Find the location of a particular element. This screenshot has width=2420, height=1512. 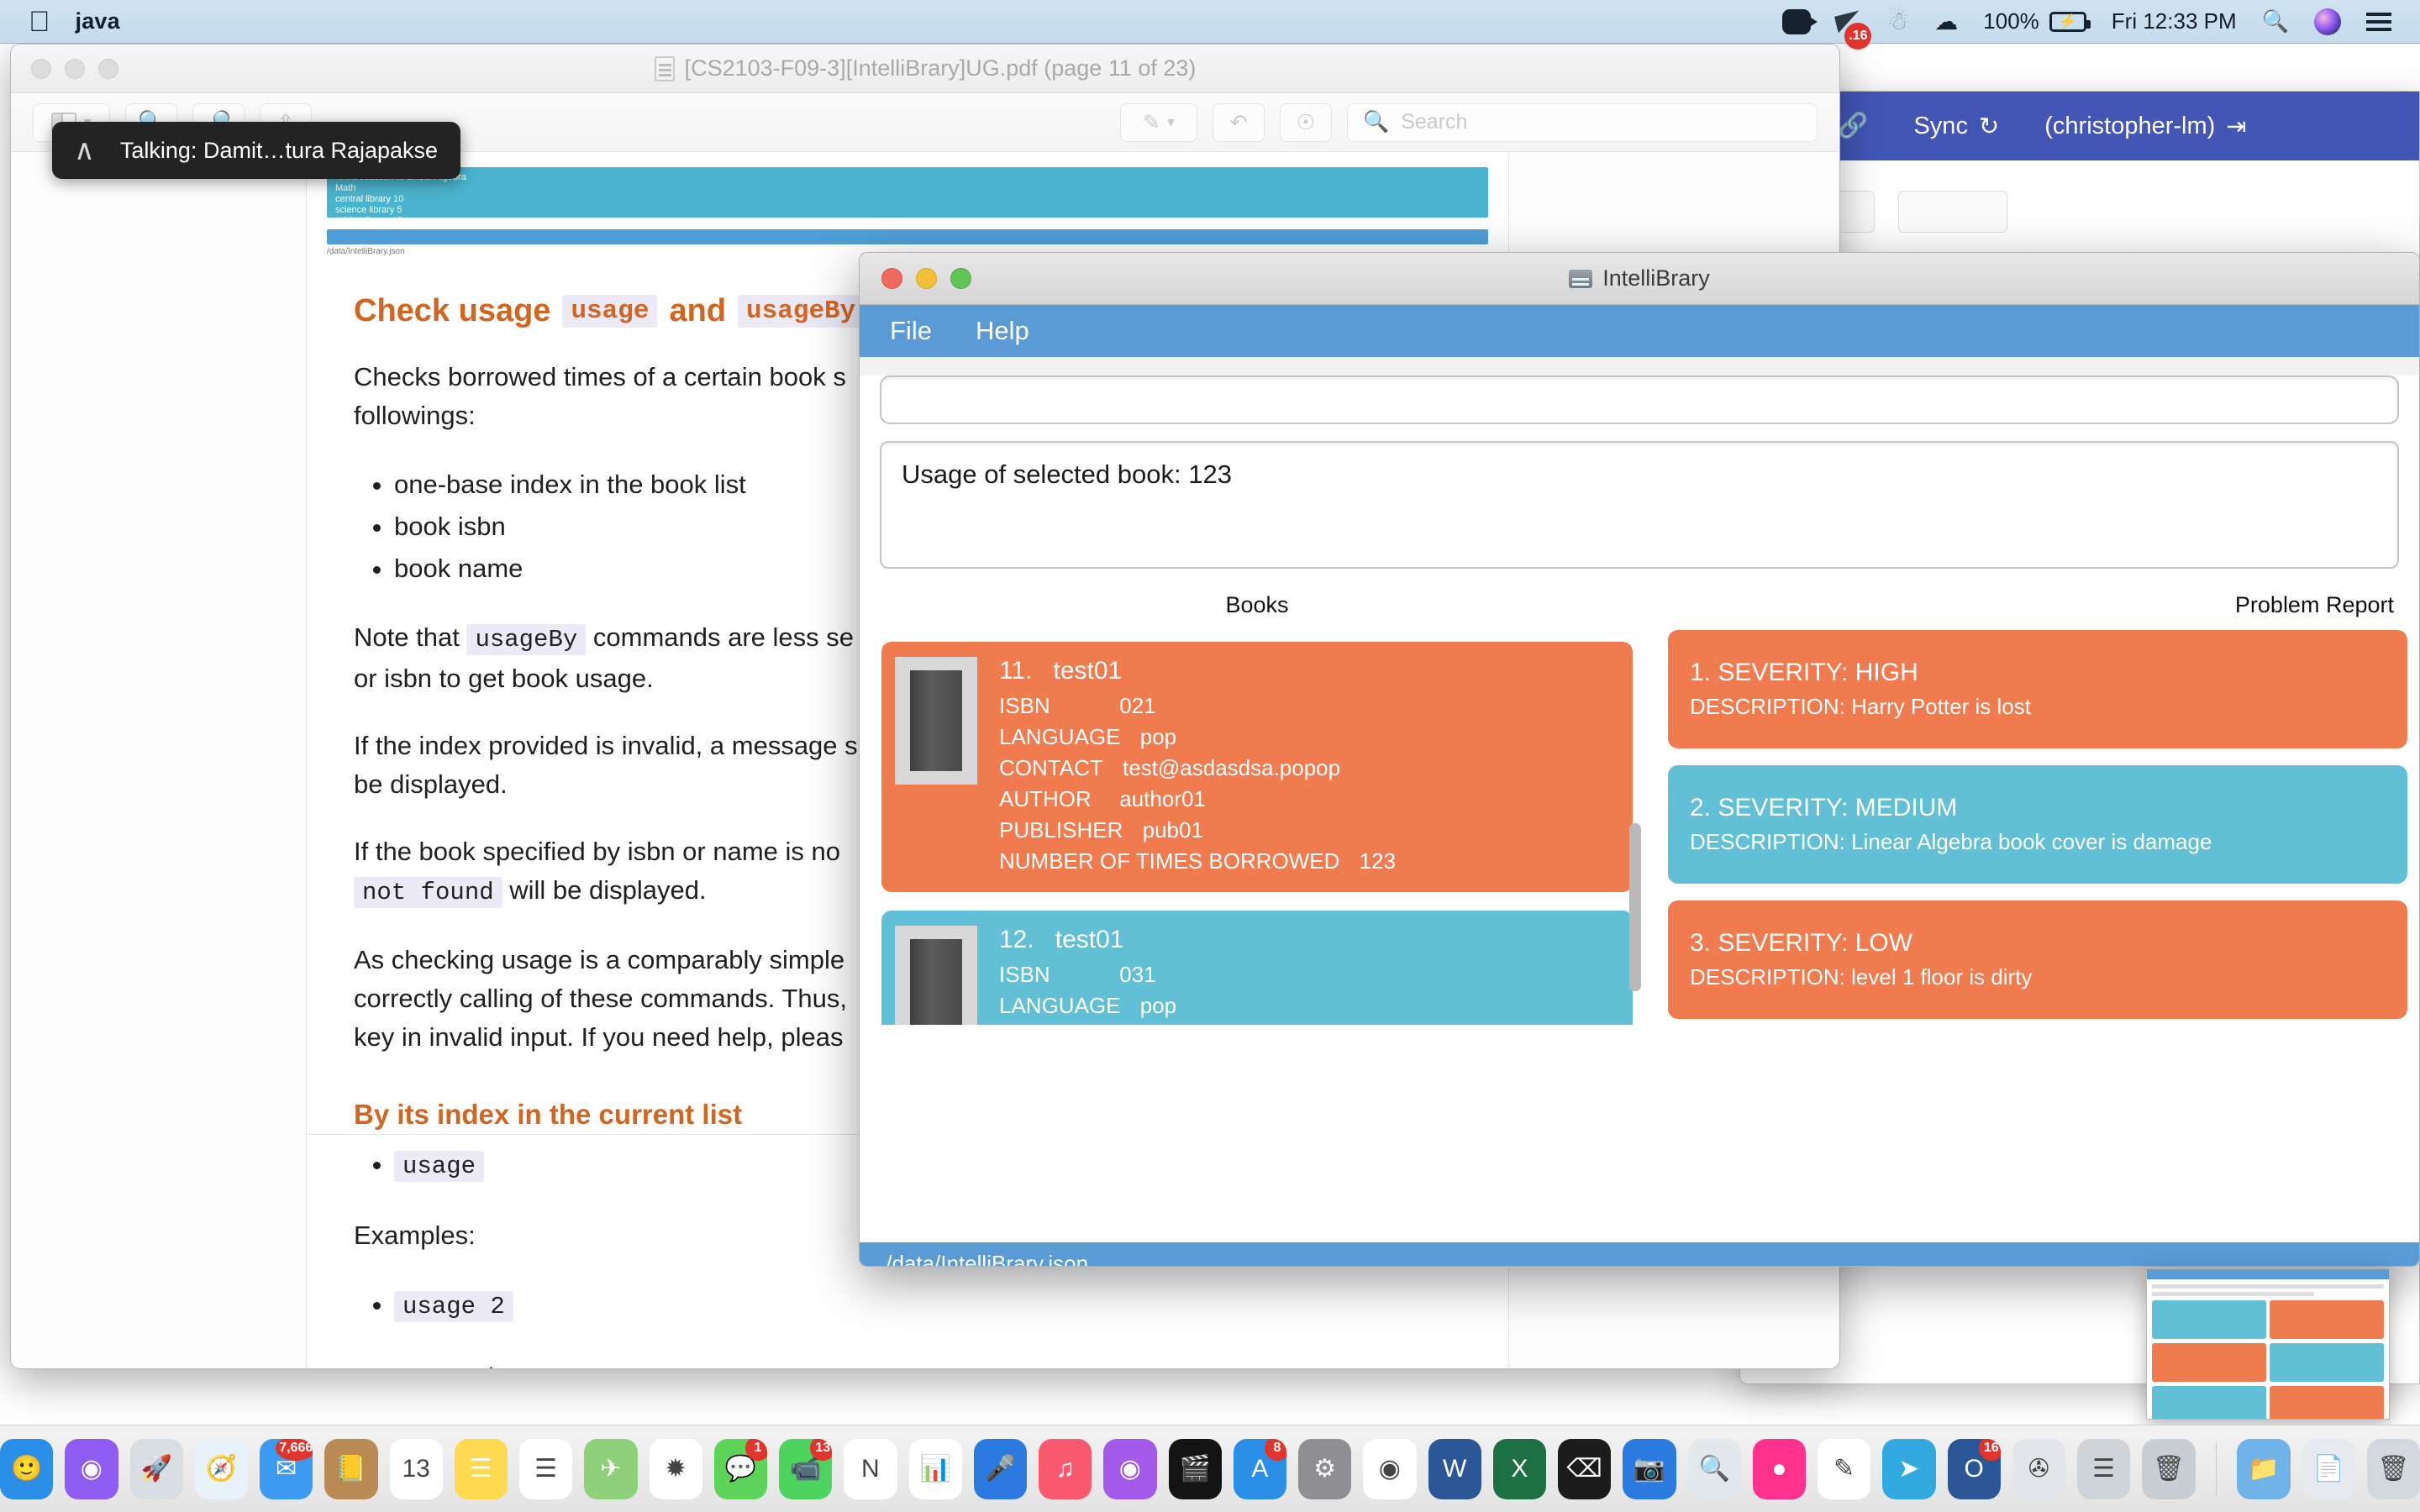

dock-item-appstore: A8 is located at coordinates (1259, 1468).